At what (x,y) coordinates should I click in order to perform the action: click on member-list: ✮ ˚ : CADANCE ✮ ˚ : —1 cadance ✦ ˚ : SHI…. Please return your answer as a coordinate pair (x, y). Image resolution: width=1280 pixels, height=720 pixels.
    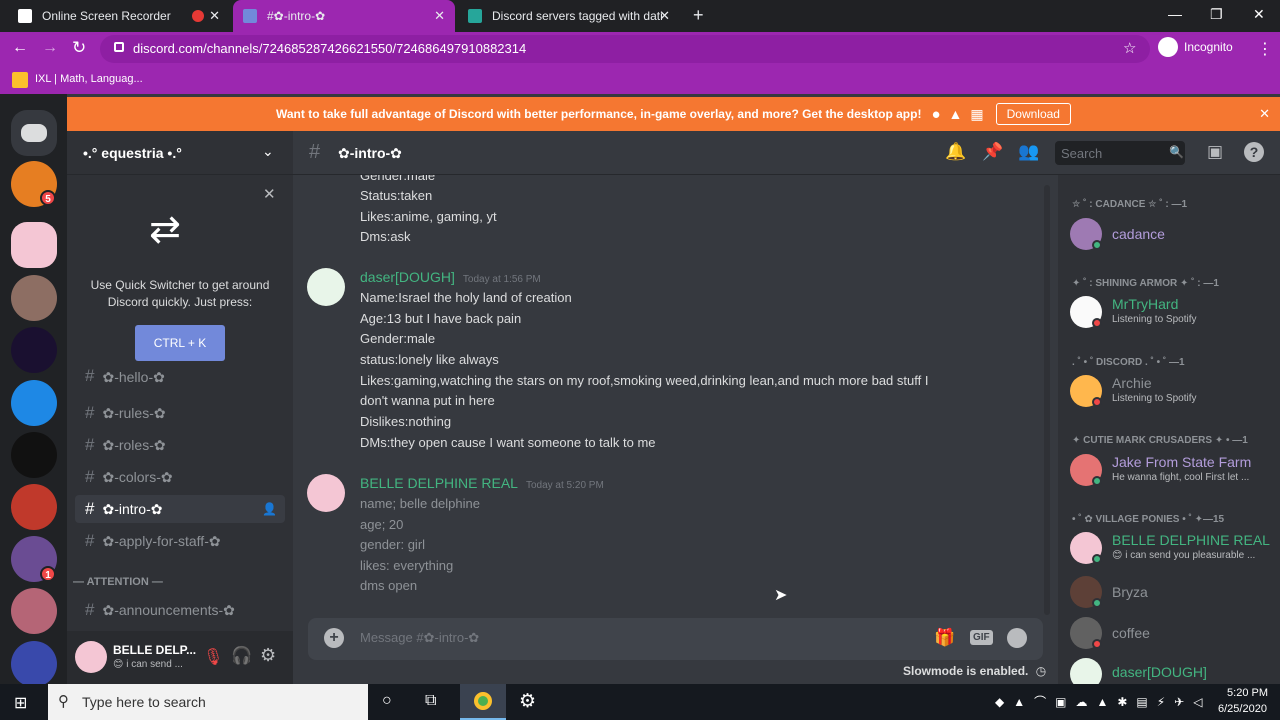
    Looking at the image, I should click on (1169, 429).